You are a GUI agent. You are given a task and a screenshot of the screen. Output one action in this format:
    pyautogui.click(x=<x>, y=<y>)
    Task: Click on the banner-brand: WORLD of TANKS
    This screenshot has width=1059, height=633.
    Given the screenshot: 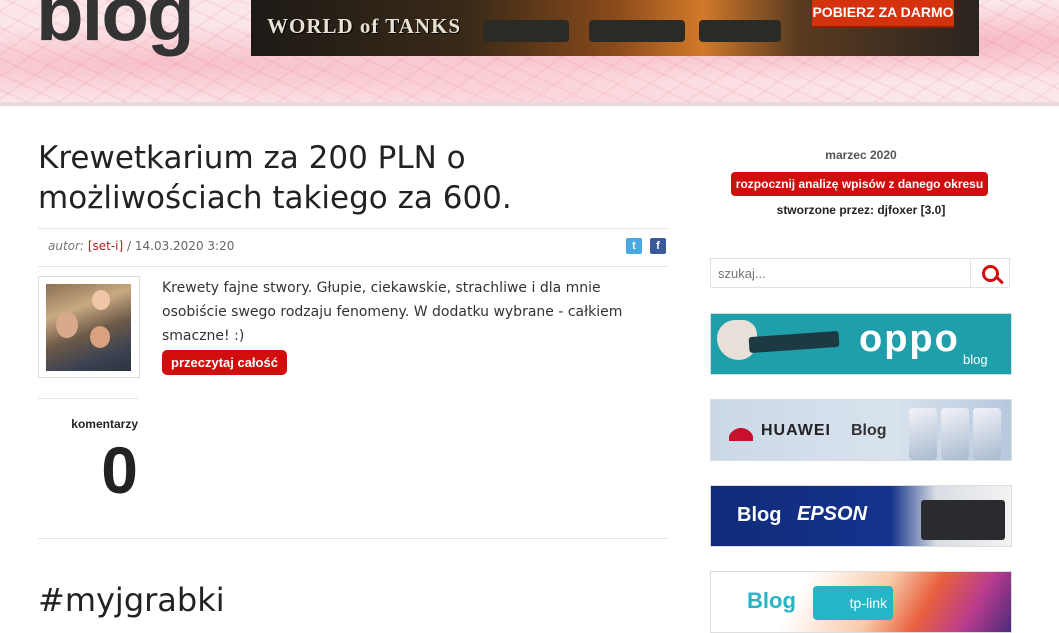 What is the action you would take?
    pyautogui.click(x=364, y=26)
    